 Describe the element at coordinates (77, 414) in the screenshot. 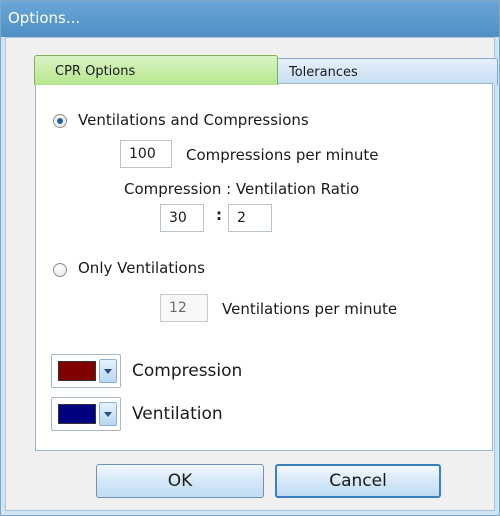

I see `ventilation-color-swatch` at that location.